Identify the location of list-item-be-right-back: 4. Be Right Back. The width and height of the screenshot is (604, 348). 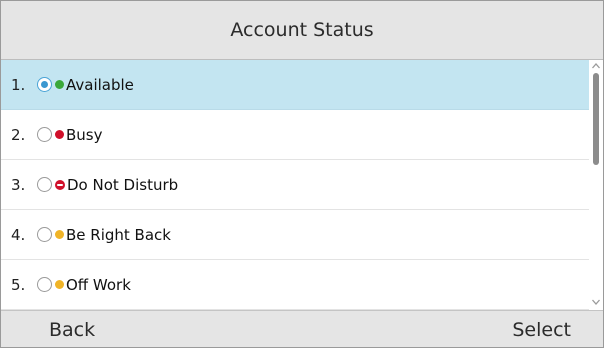
(295, 235).